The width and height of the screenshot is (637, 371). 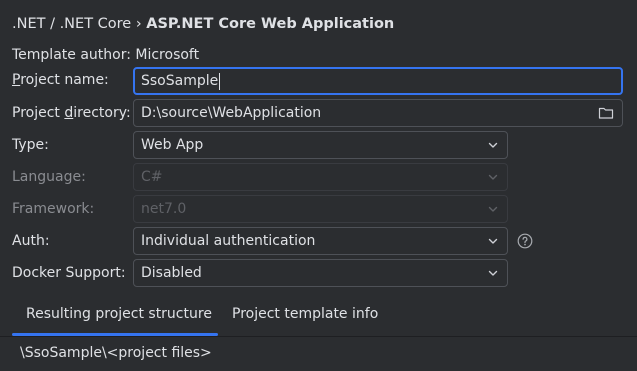 What do you see at coordinates (320, 177) in the screenshot?
I see `language-dropdown: C#` at bounding box center [320, 177].